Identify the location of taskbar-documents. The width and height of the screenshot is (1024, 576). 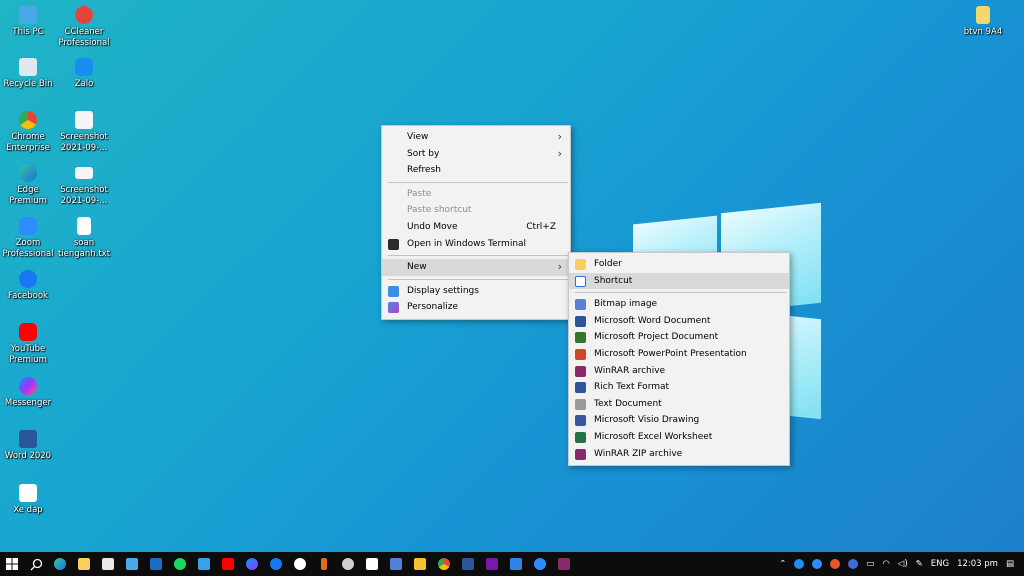
(396, 564).